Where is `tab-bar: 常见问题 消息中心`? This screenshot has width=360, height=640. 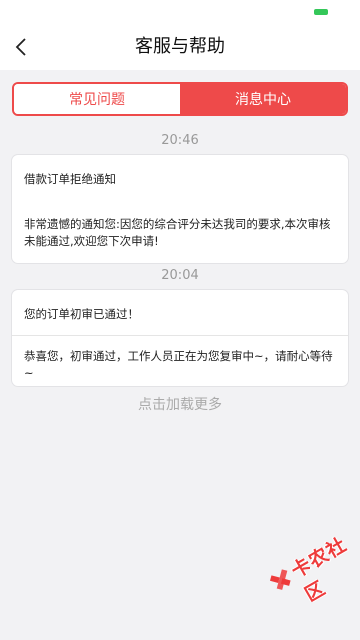 tab-bar: 常见问题 消息中心 is located at coordinates (180, 99).